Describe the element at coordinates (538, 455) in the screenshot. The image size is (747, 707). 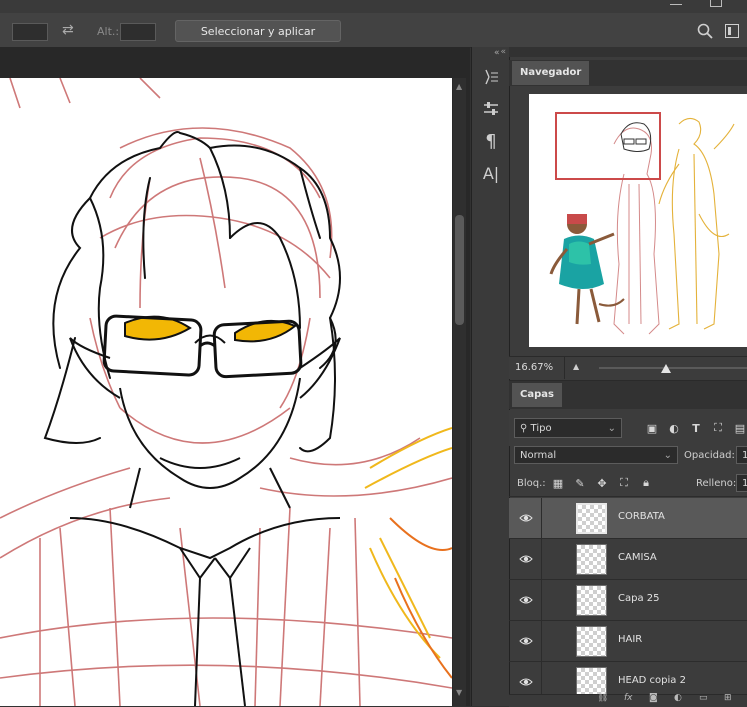
I see `blend-mode-value: Normal` at that location.